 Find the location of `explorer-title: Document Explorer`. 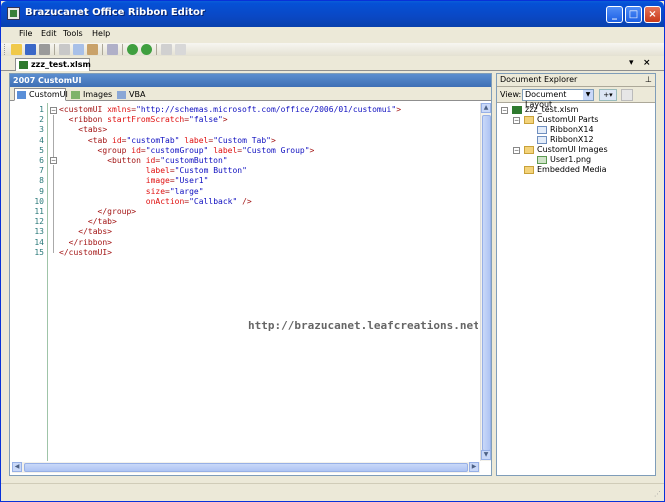

explorer-title: Document Explorer is located at coordinates (539, 79).